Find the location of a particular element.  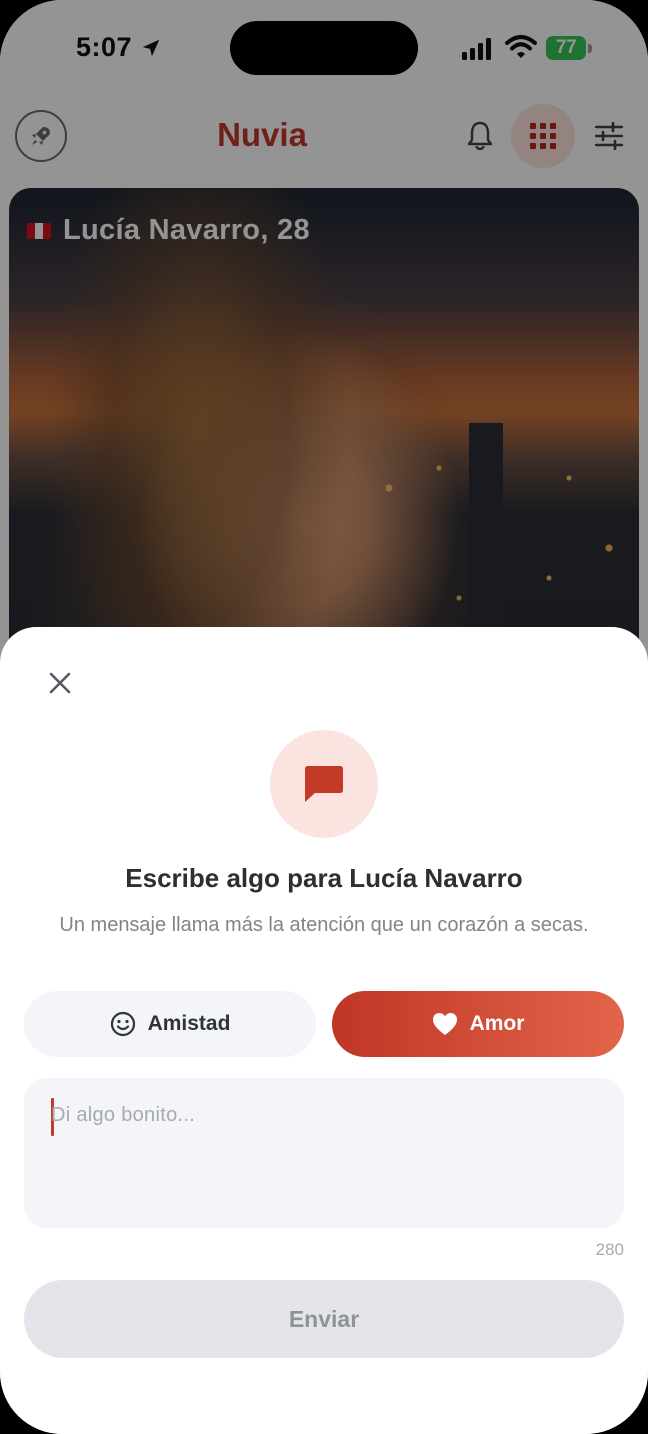

chat-bubble-icon is located at coordinates (324, 784).